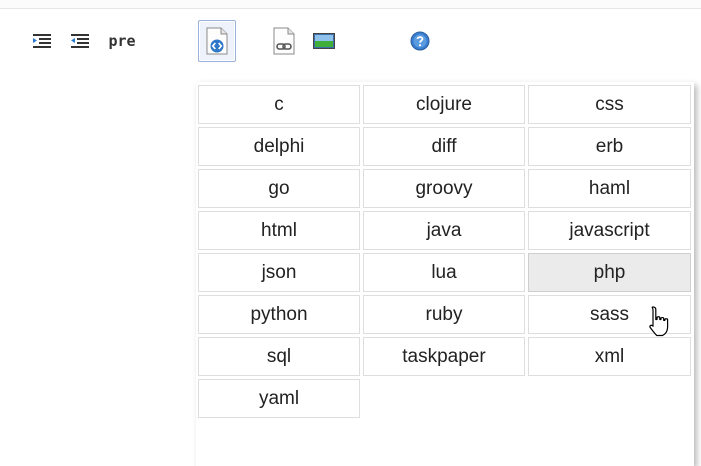  What do you see at coordinates (279, 146) in the screenshot?
I see `language-option-delphi: delphi` at bounding box center [279, 146].